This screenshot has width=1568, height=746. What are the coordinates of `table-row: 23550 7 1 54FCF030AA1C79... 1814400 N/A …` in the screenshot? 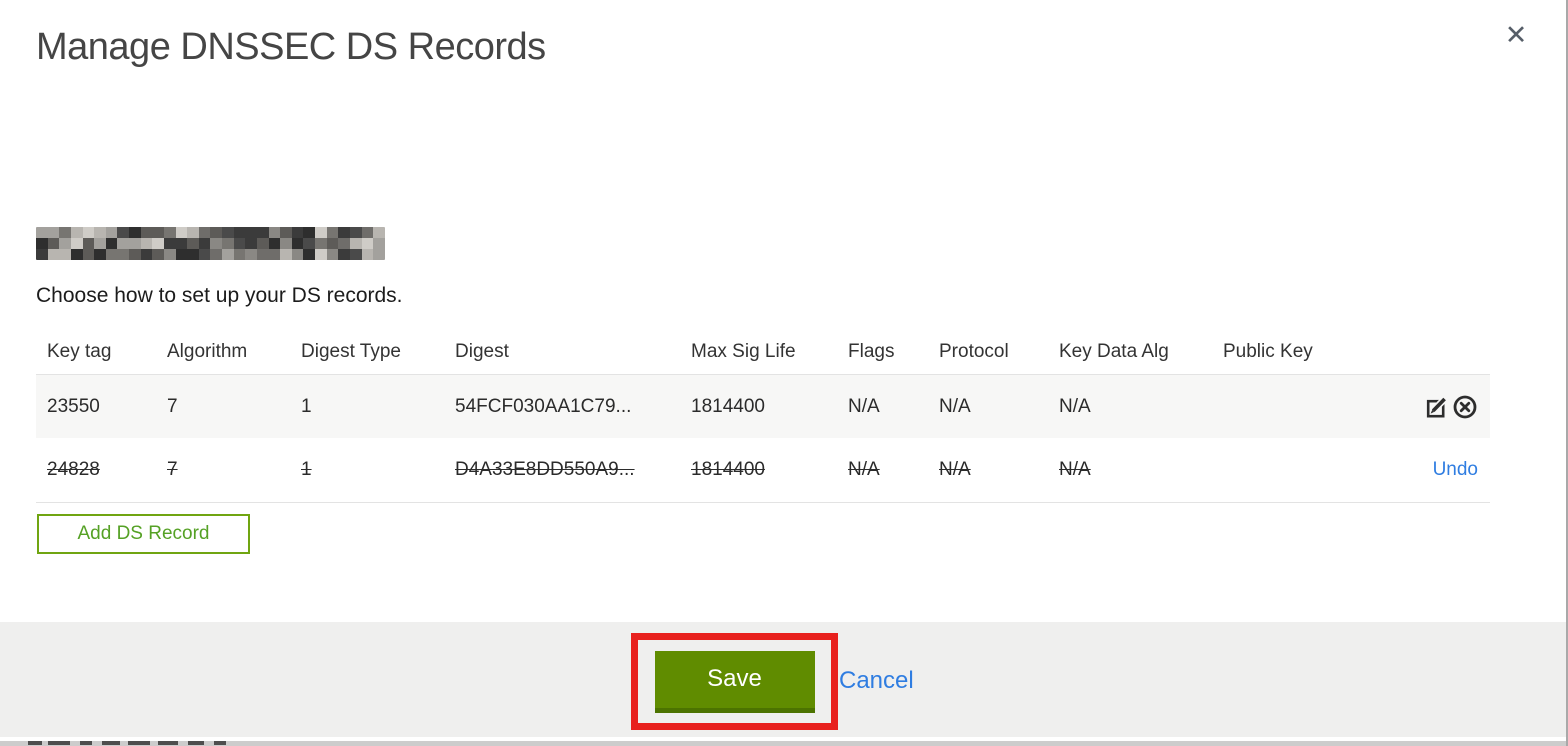 It's located at (763, 406).